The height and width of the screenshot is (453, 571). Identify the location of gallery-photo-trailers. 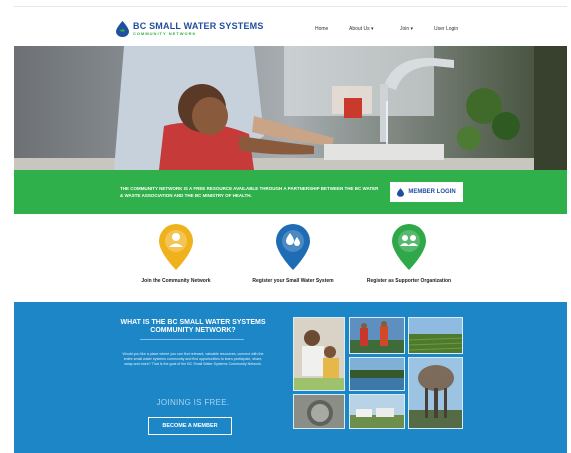
(377, 411).